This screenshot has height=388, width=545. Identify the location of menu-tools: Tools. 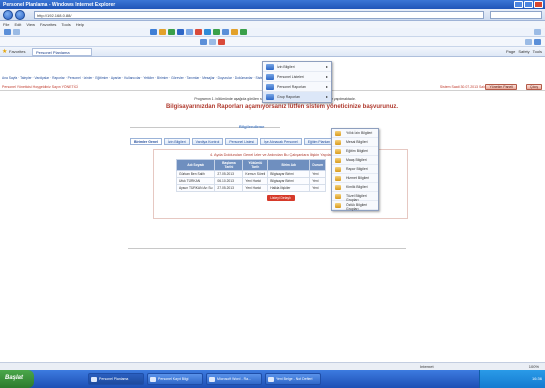
(65, 24).